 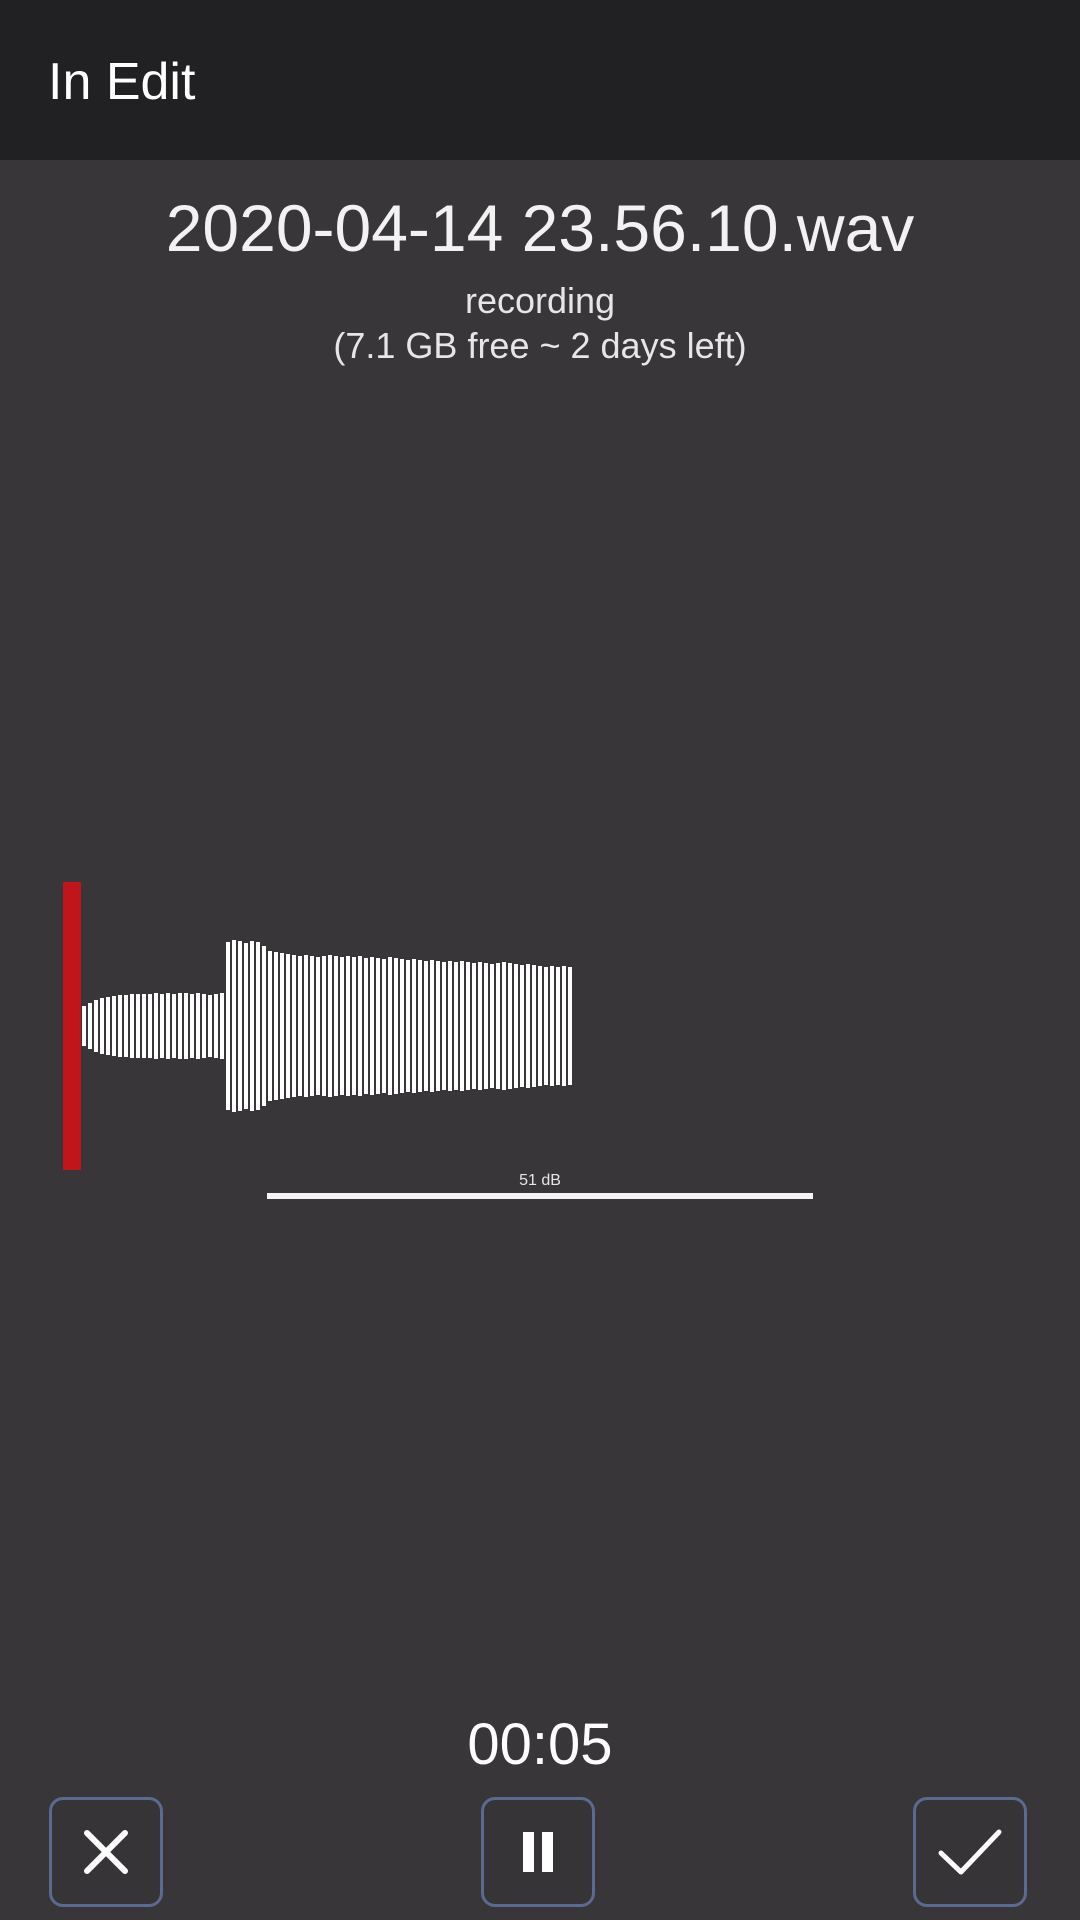 I want to click on pause-button, so click(x=538, y=1852).